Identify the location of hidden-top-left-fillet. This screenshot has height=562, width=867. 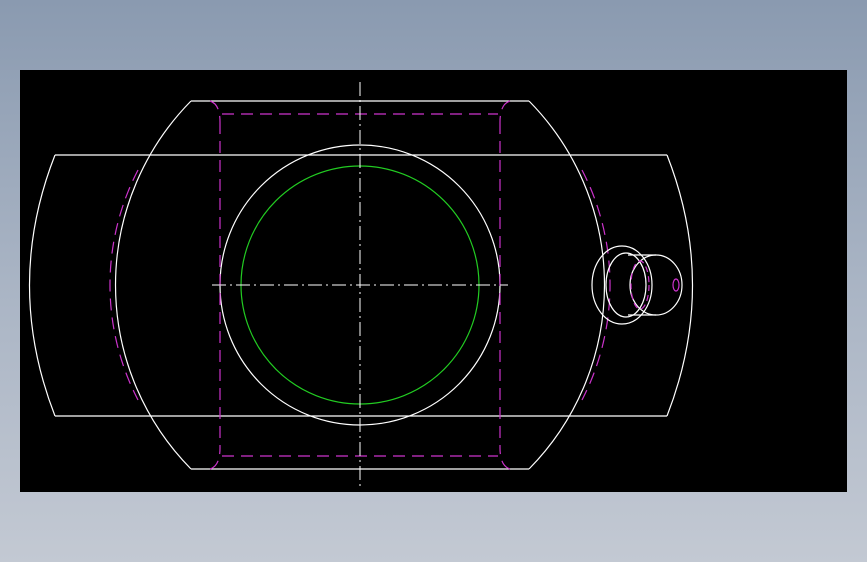
(215, 111).